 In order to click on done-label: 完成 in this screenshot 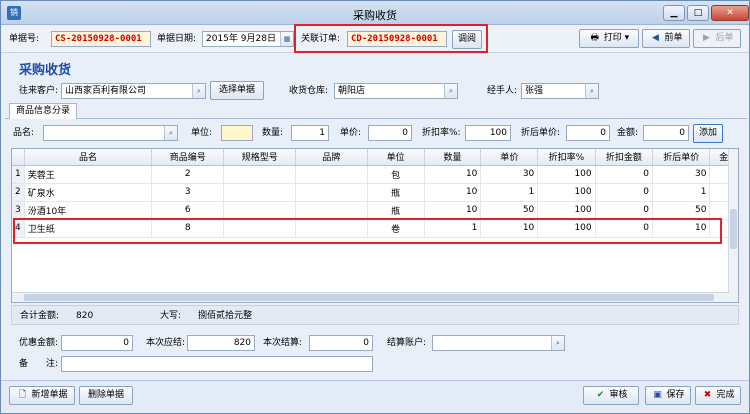, I will do `click(725, 395)`.